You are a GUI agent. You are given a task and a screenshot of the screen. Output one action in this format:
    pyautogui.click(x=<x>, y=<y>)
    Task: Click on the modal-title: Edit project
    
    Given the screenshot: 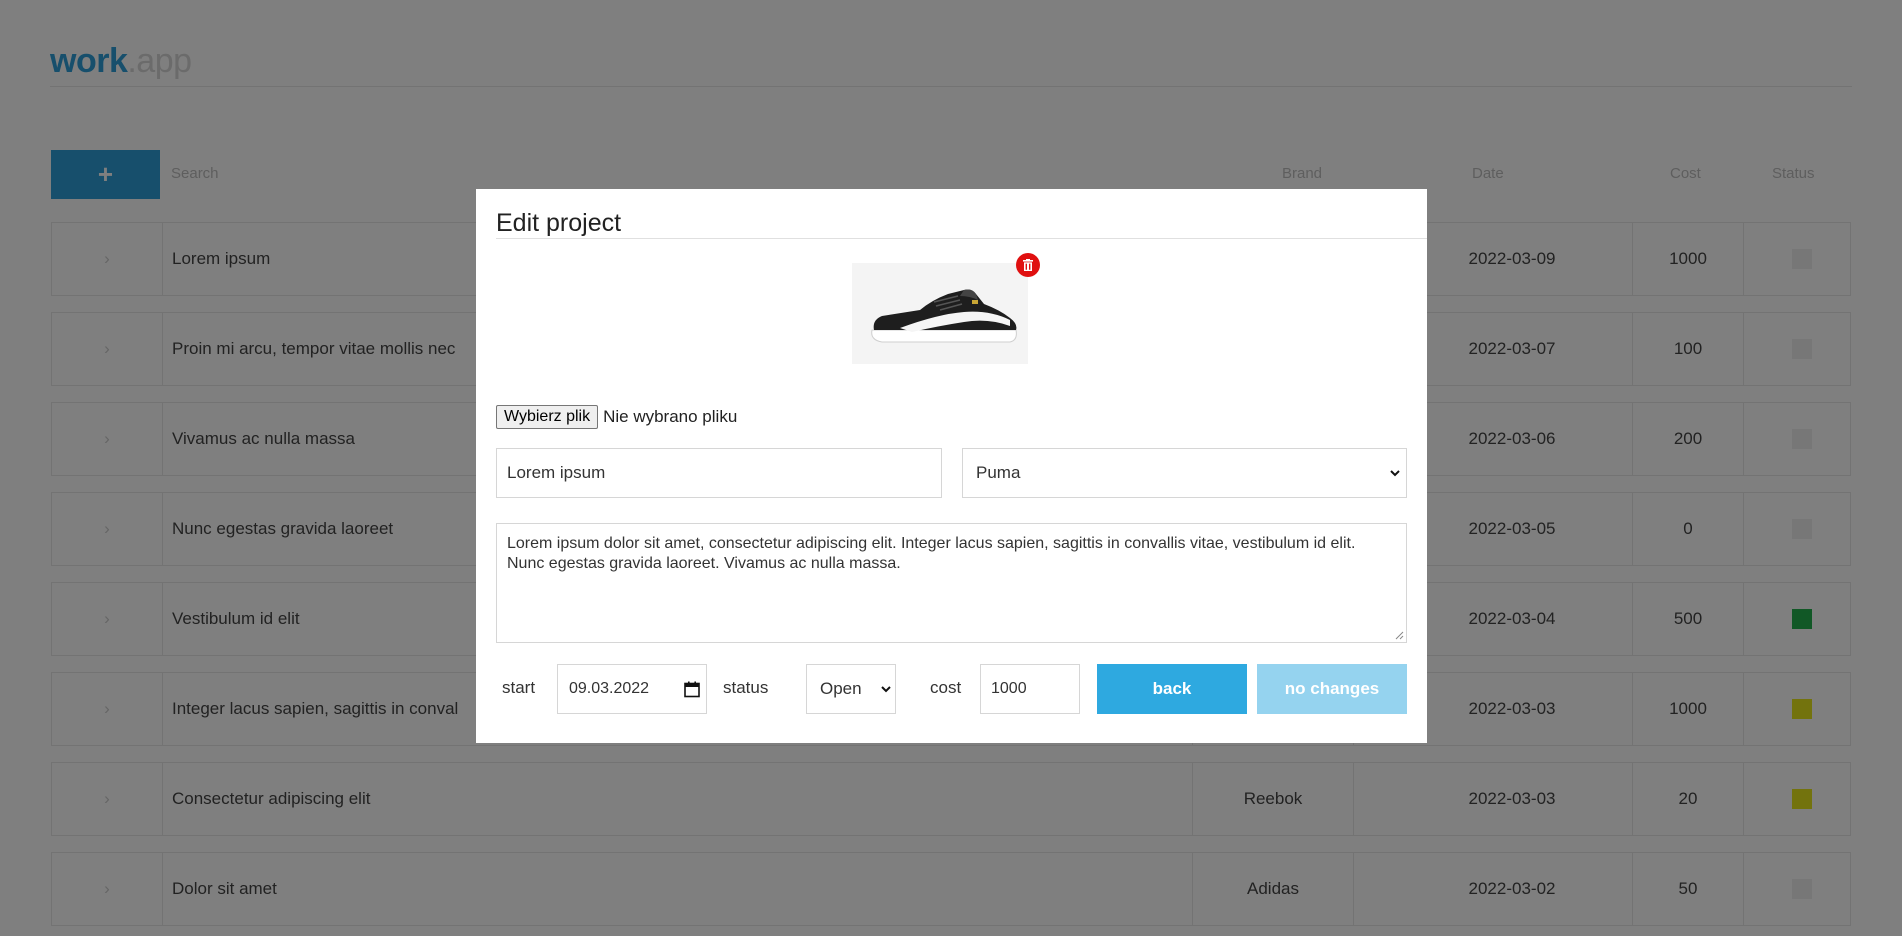 What is the action you would take?
    pyautogui.click(x=559, y=223)
    